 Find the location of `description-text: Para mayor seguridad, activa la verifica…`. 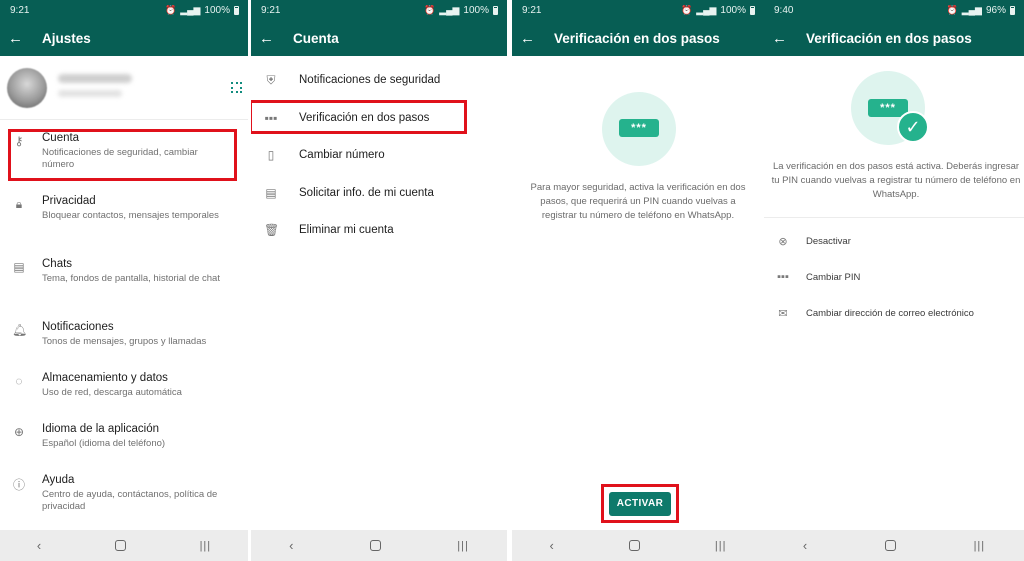

description-text: Para mayor seguridad, activa la verifica… is located at coordinates (638, 201).